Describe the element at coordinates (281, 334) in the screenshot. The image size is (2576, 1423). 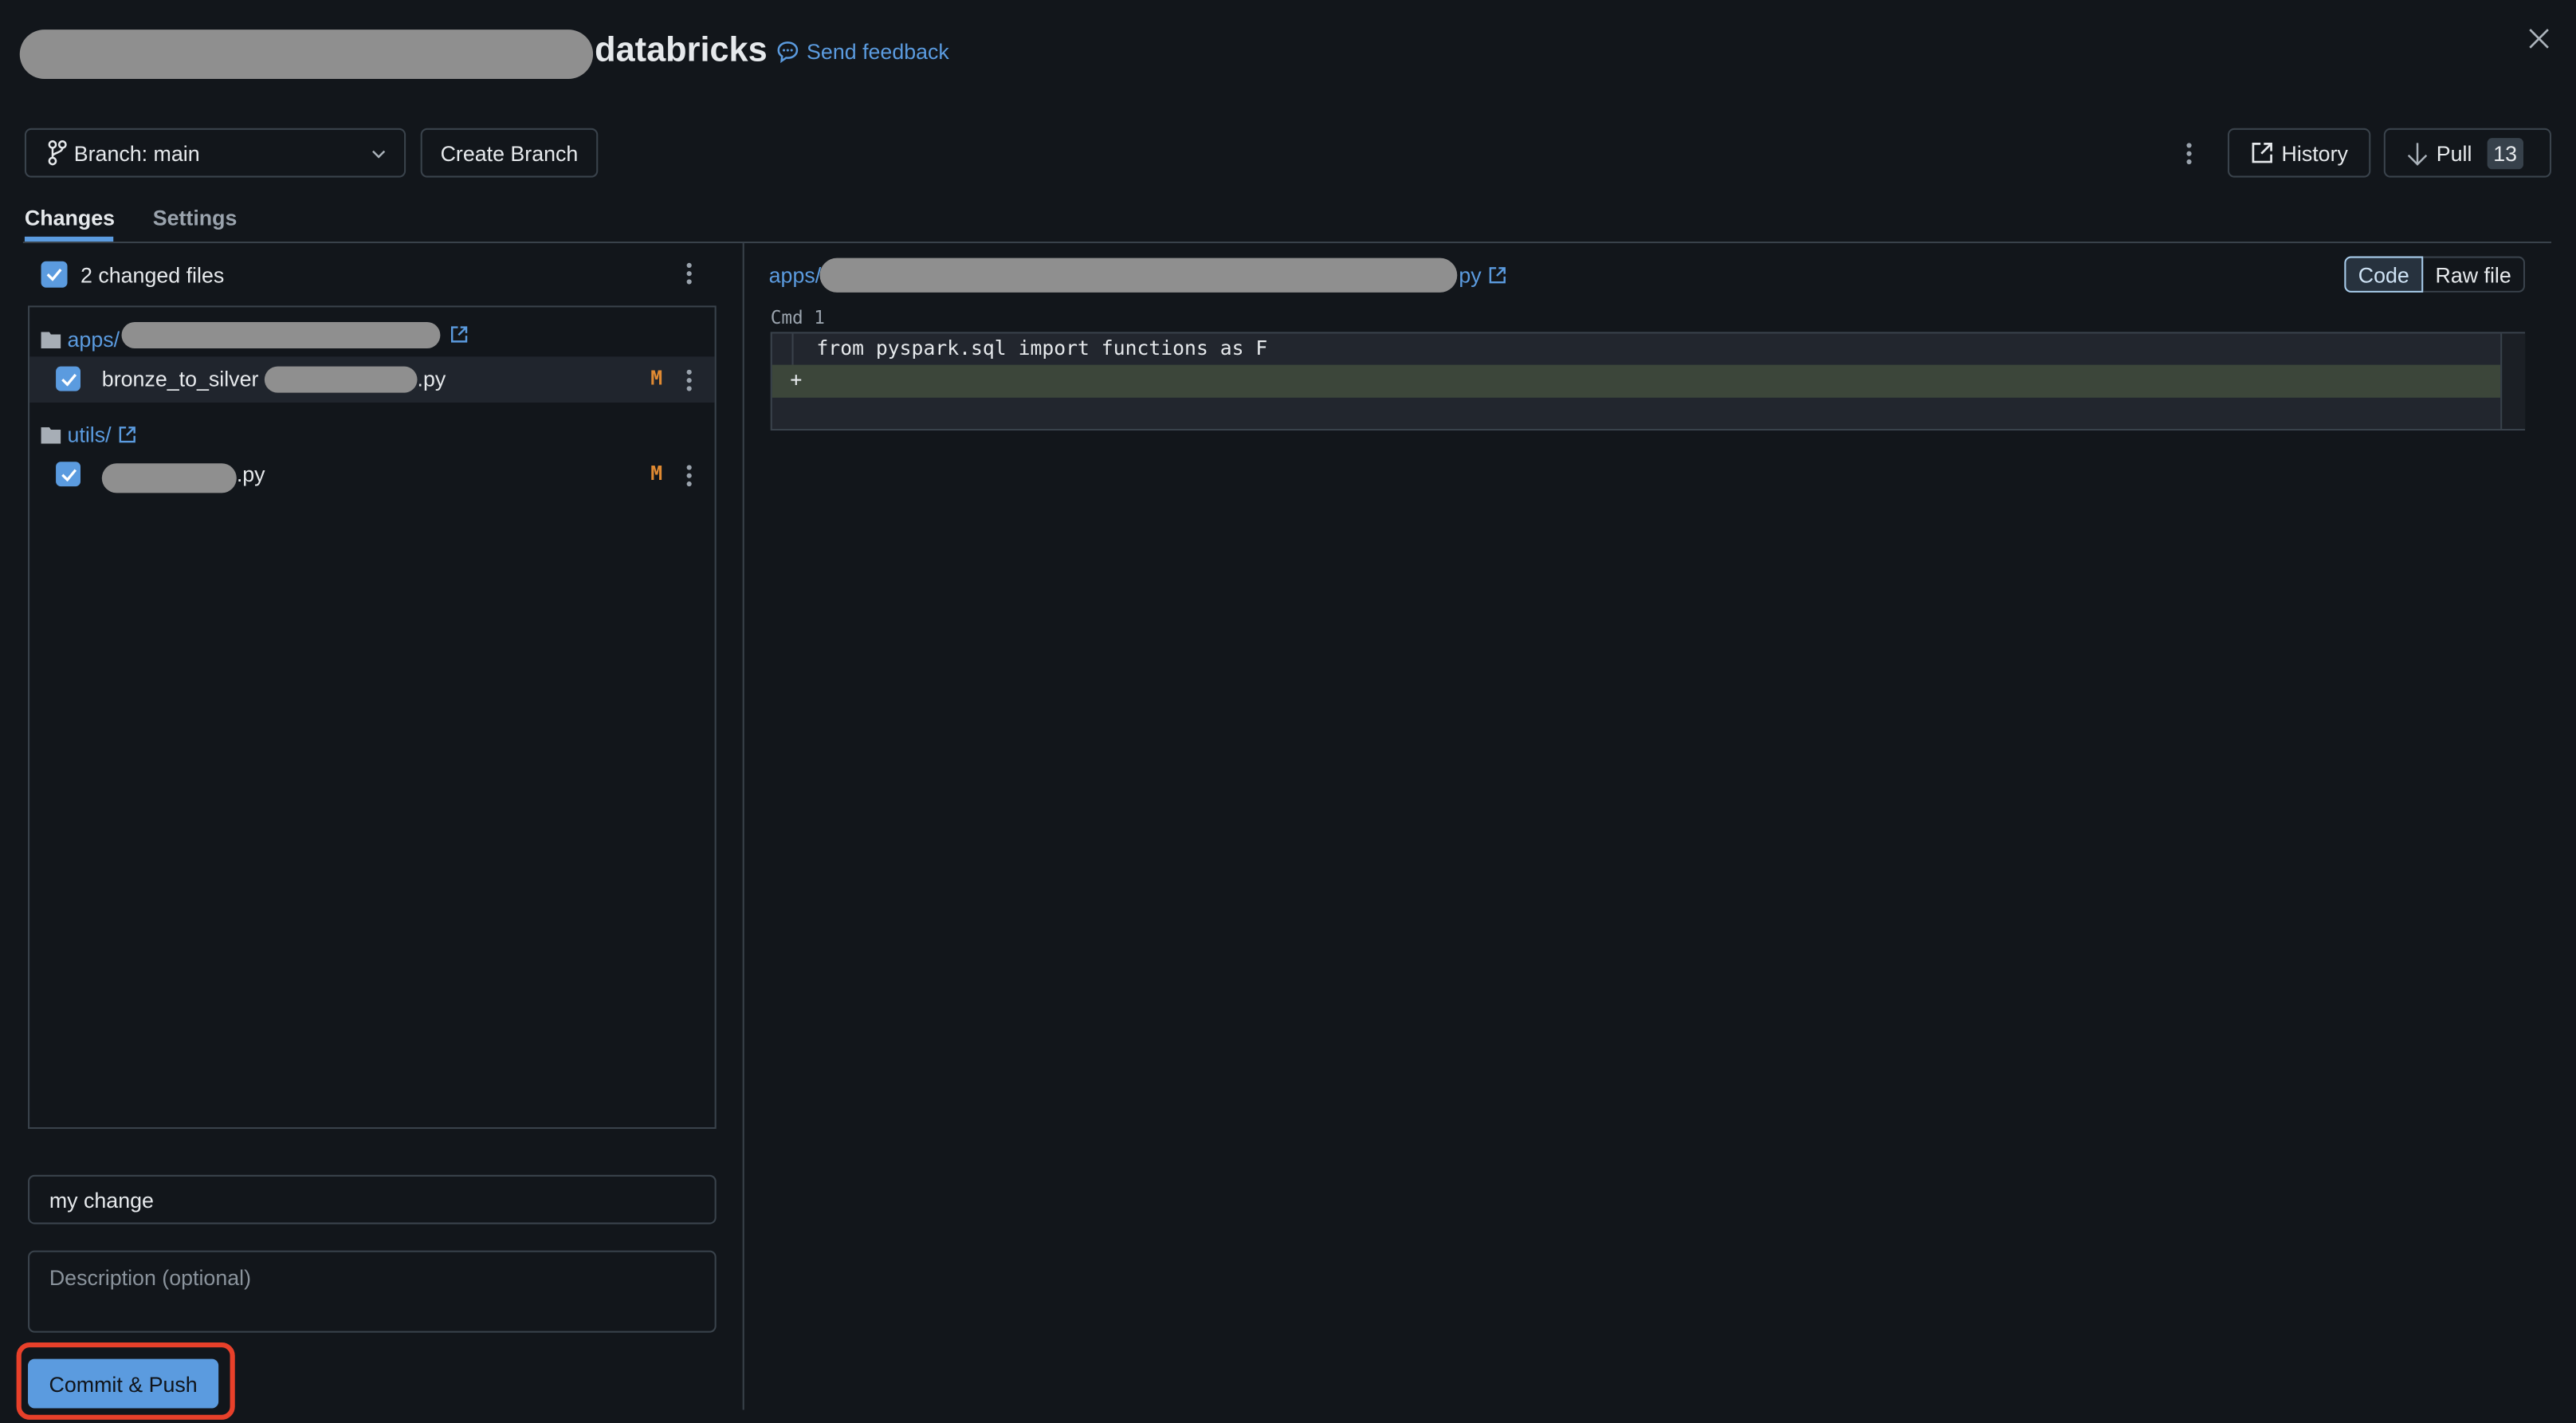
I see `redacted-path` at that location.